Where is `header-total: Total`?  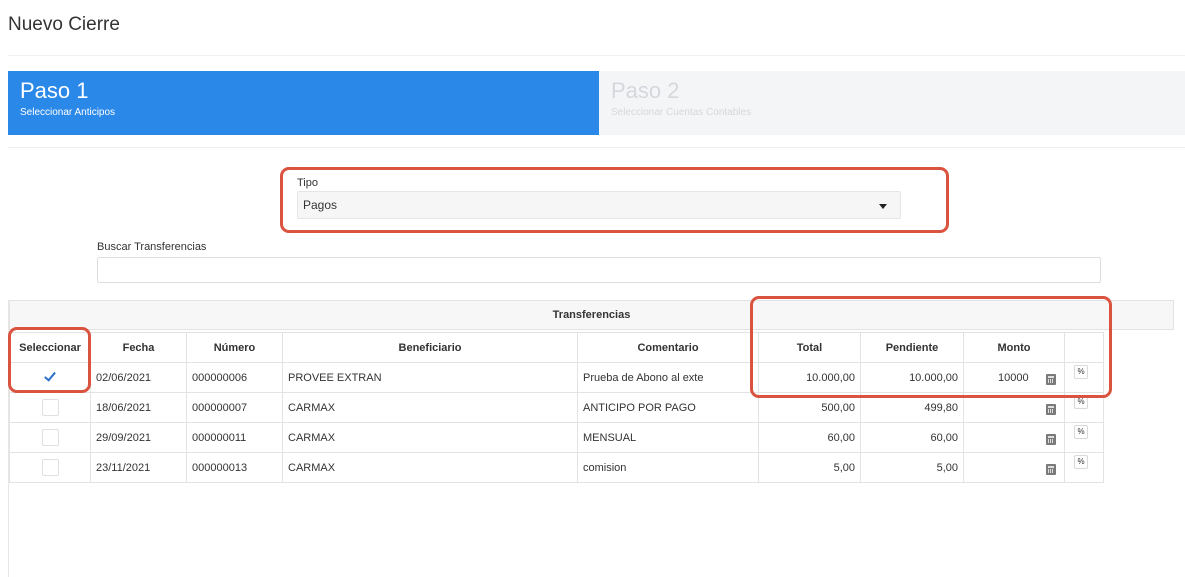
header-total: Total is located at coordinates (809, 347).